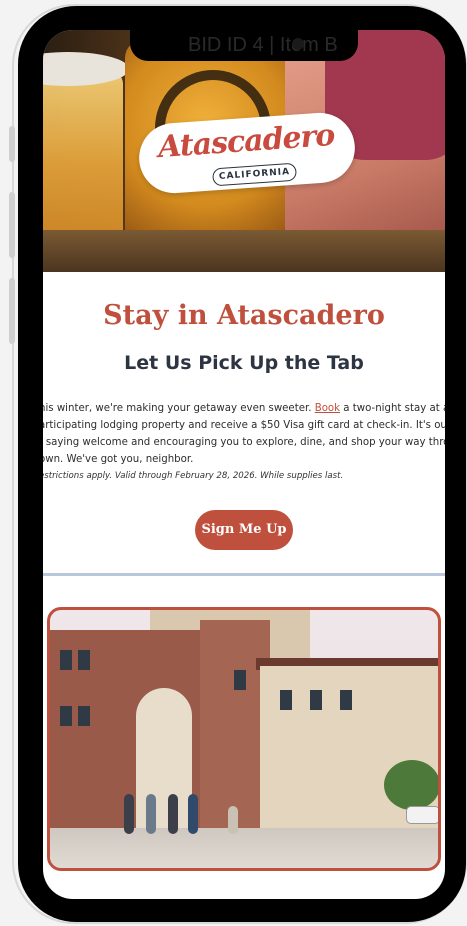 The image size is (467, 926). I want to click on front-camera, so click(298, 44).